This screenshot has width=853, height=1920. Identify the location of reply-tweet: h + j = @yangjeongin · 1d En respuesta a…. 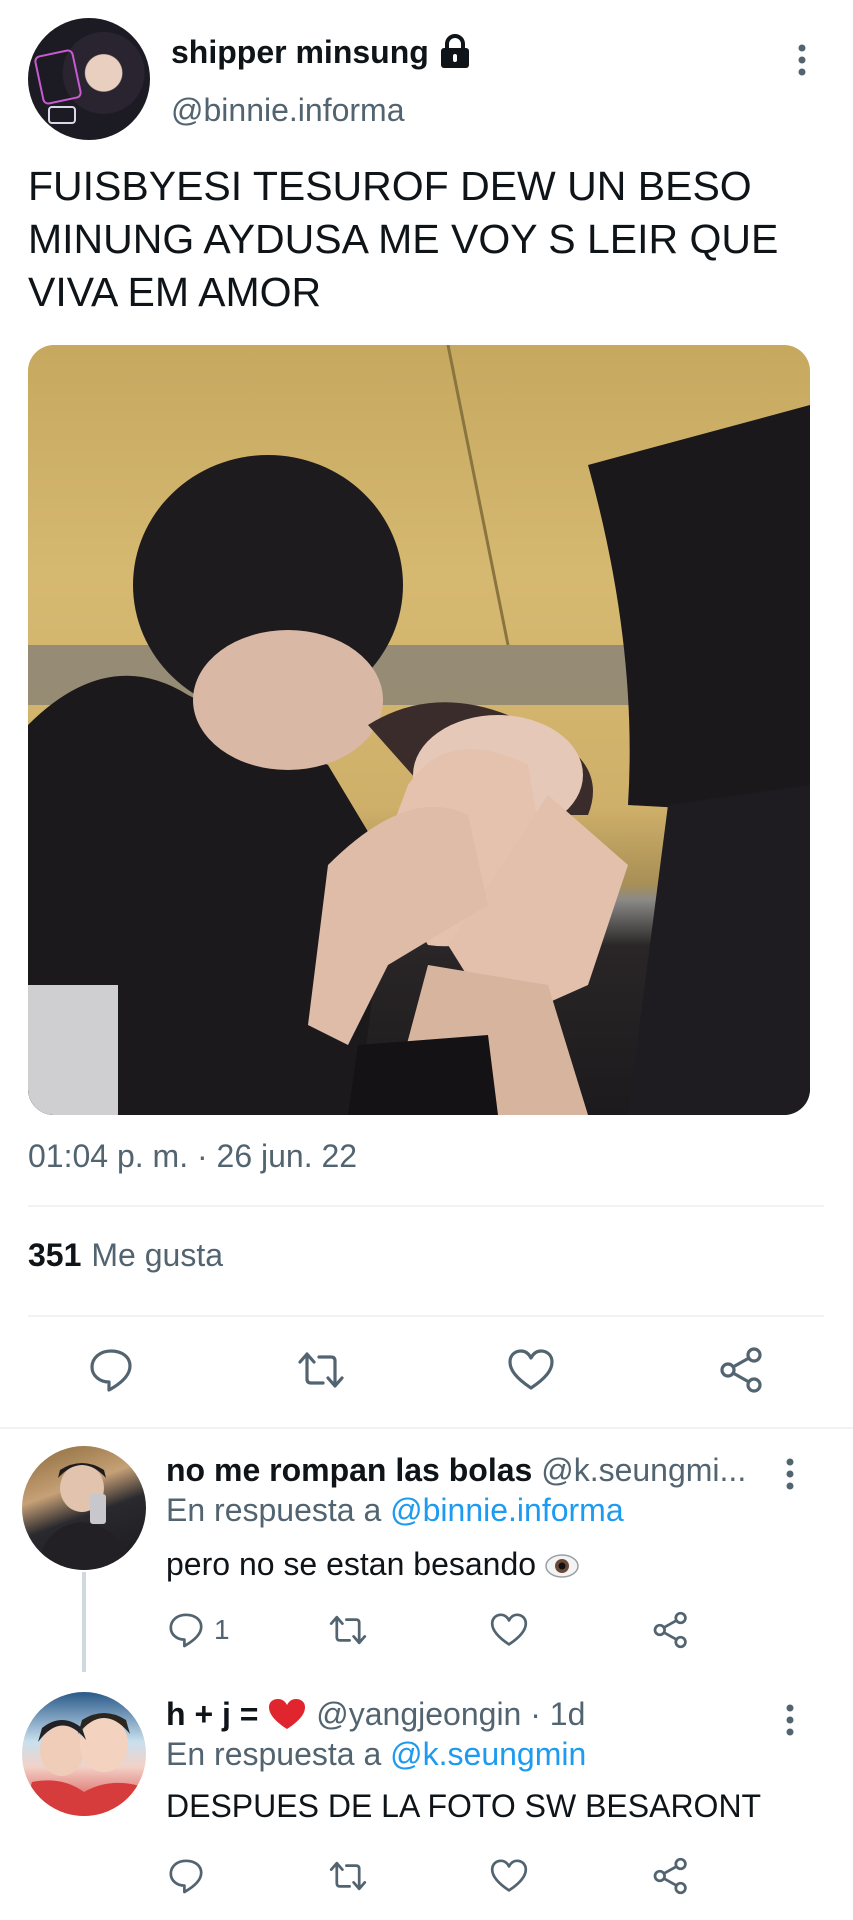
(426, 1804).